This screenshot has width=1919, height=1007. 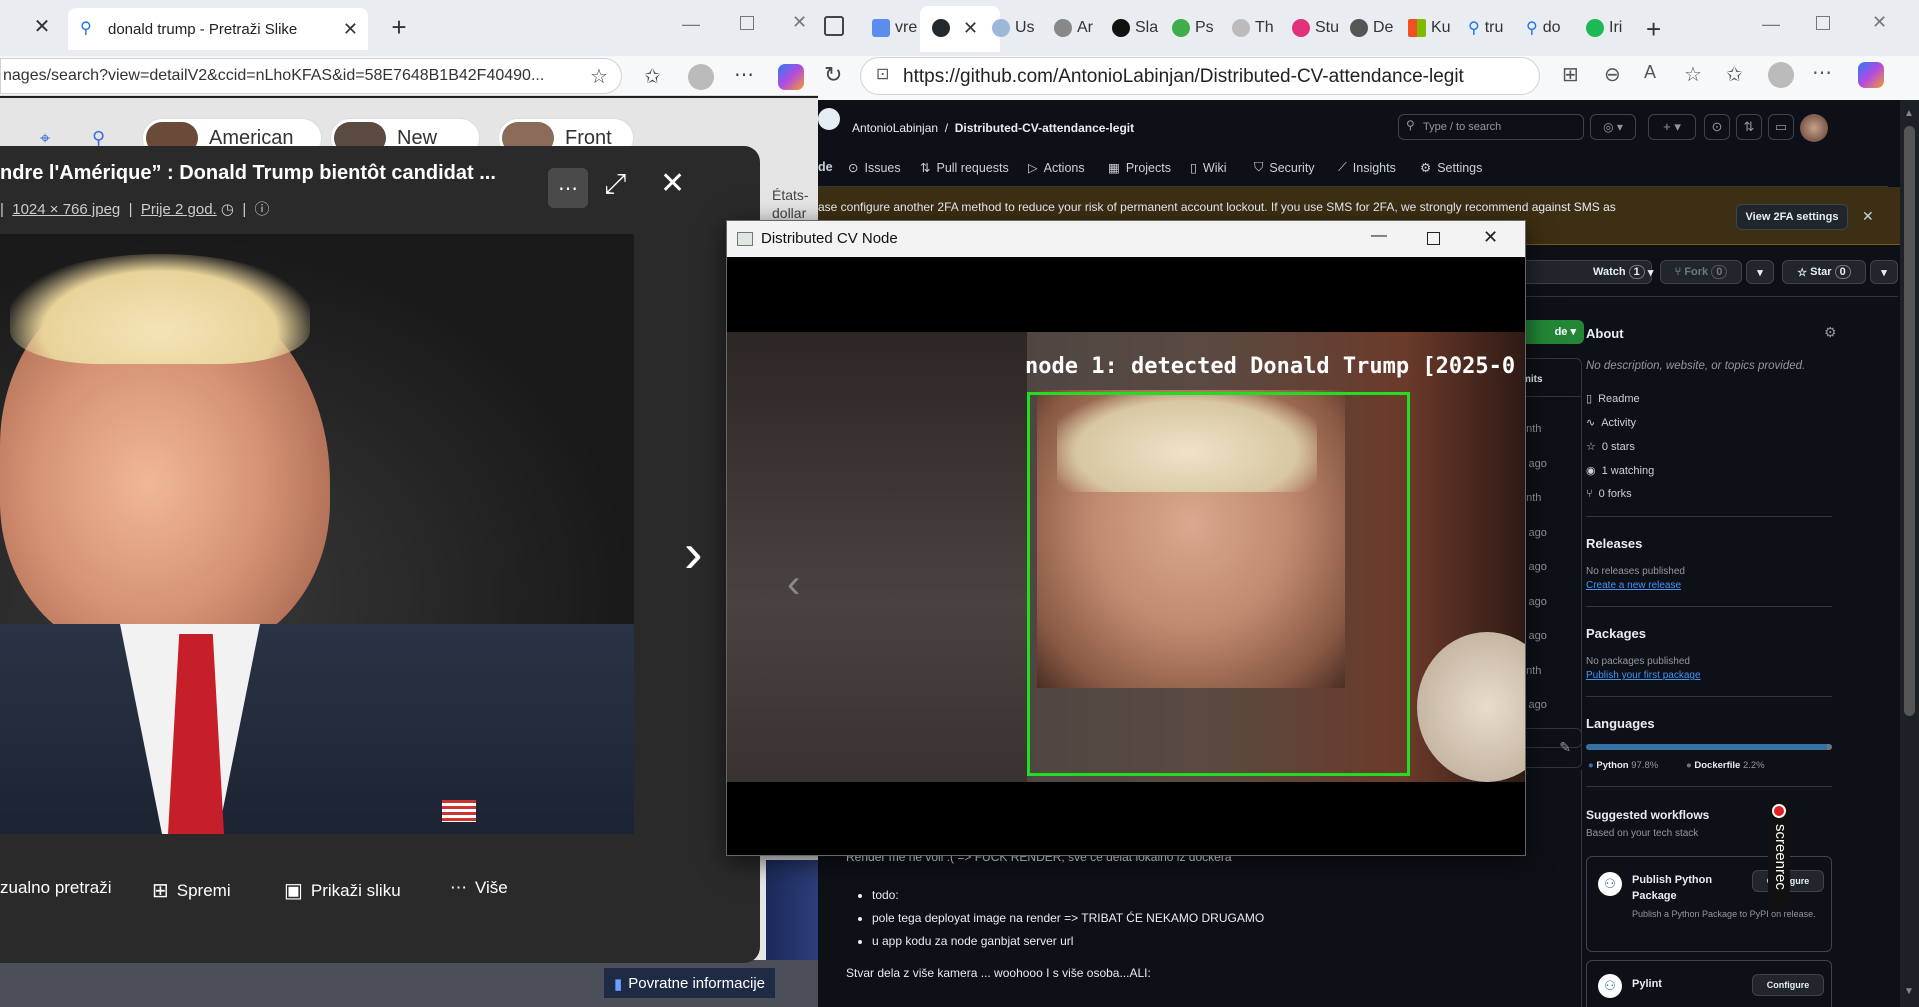 I want to click on tab-5: Sla, so click(x=1135, y=28).